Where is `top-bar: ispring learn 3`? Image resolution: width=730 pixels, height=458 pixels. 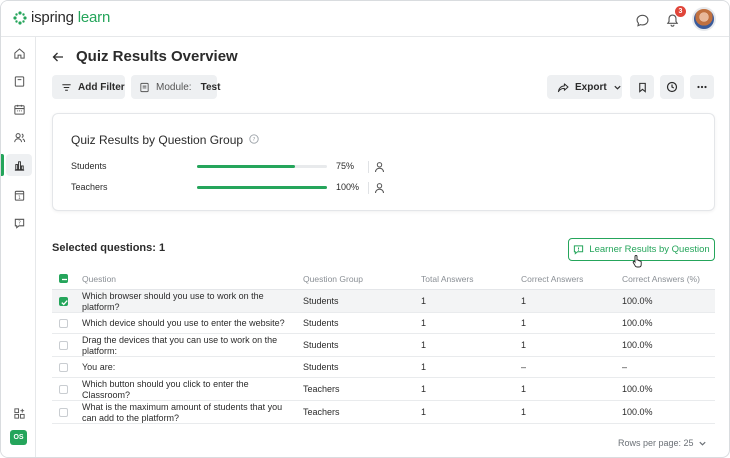 top-bar: ispring learn 3 is located at coordinates (365, 19).